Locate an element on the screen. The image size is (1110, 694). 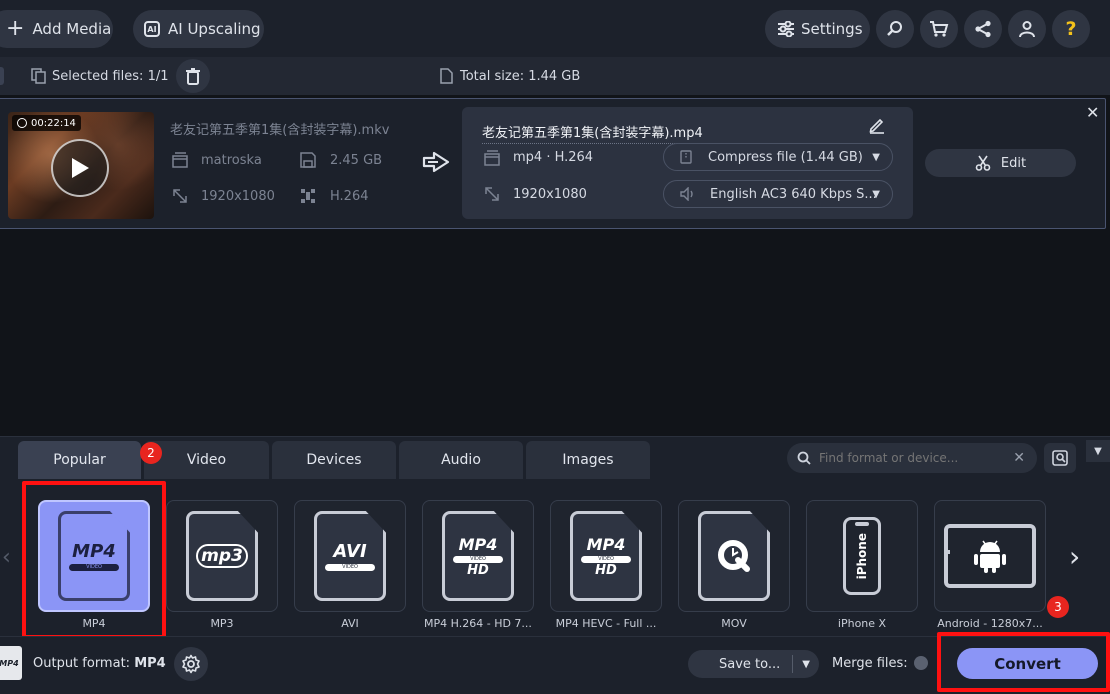
convert-arrow-icon is located at coordinates (436, 162).